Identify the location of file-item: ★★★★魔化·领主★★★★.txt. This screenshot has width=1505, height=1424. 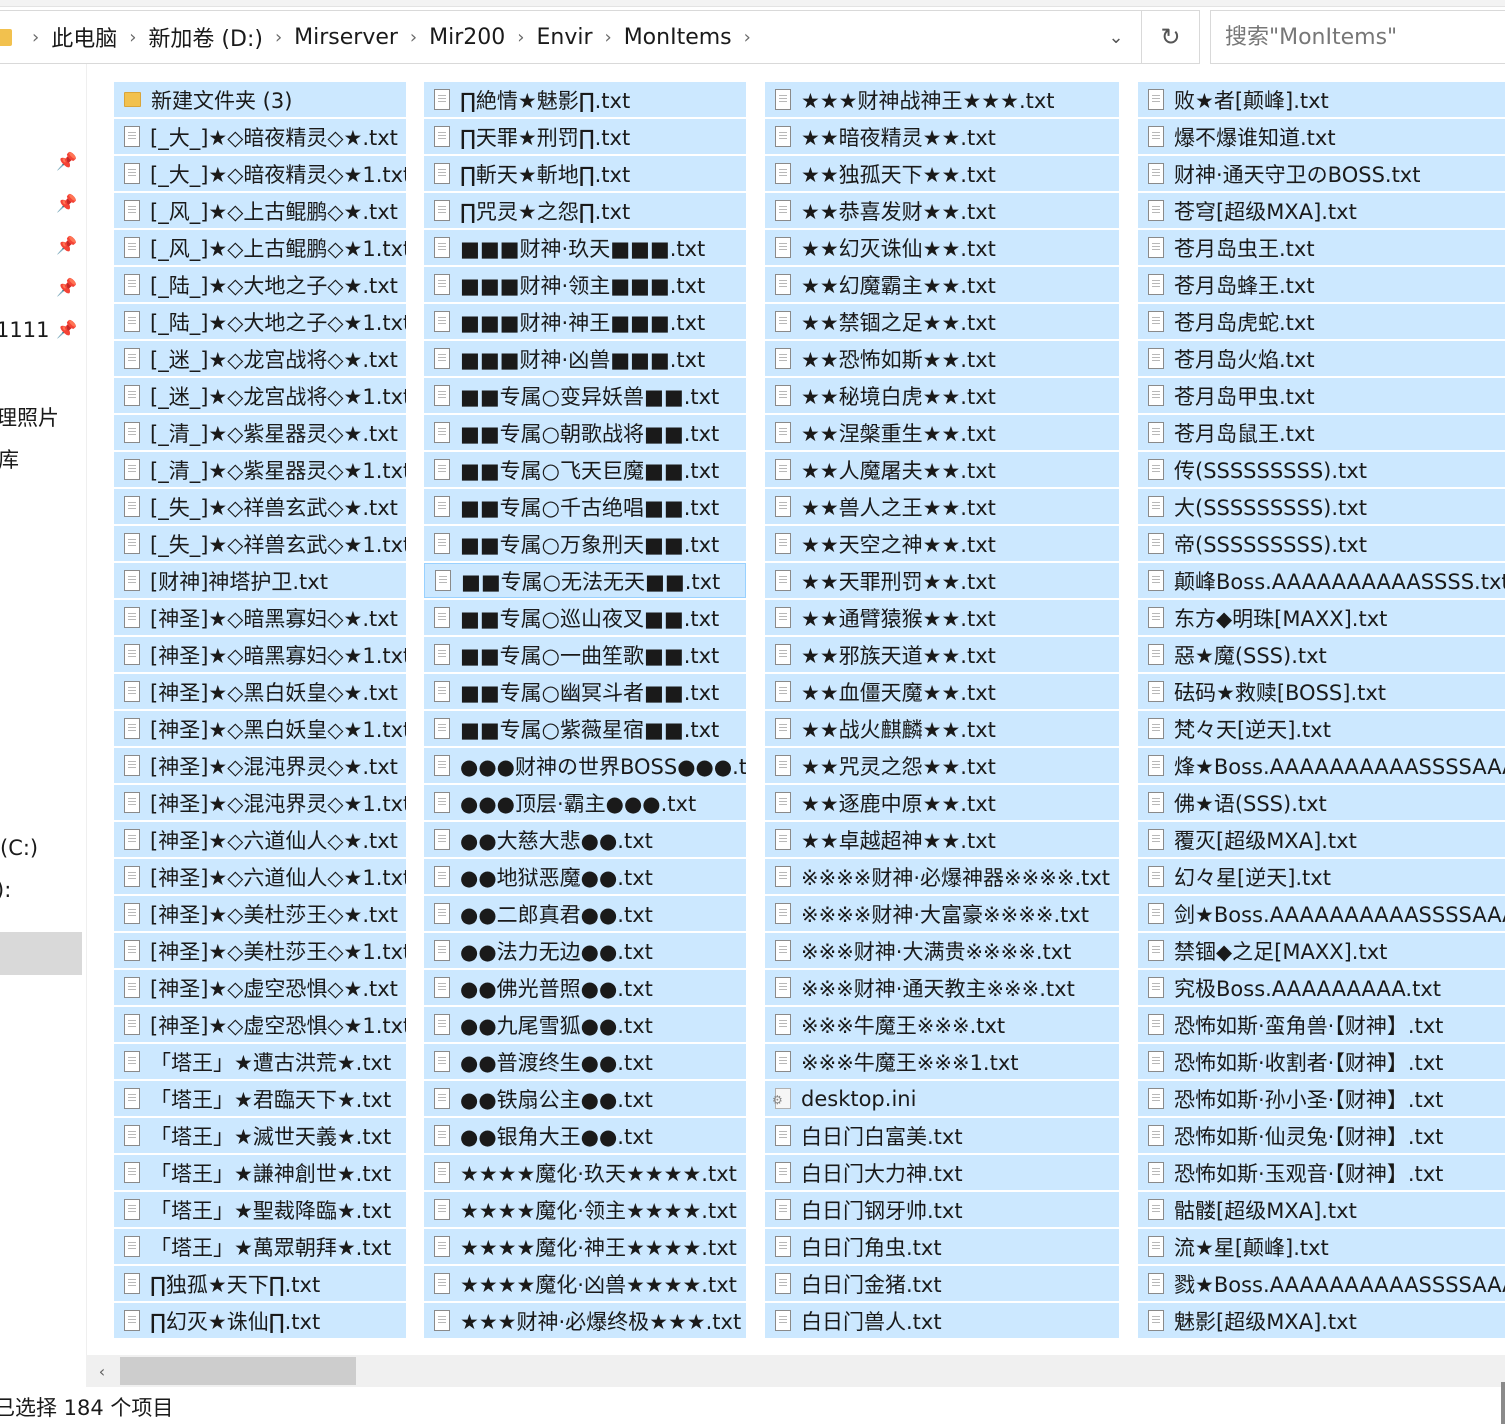
(585, 1209).